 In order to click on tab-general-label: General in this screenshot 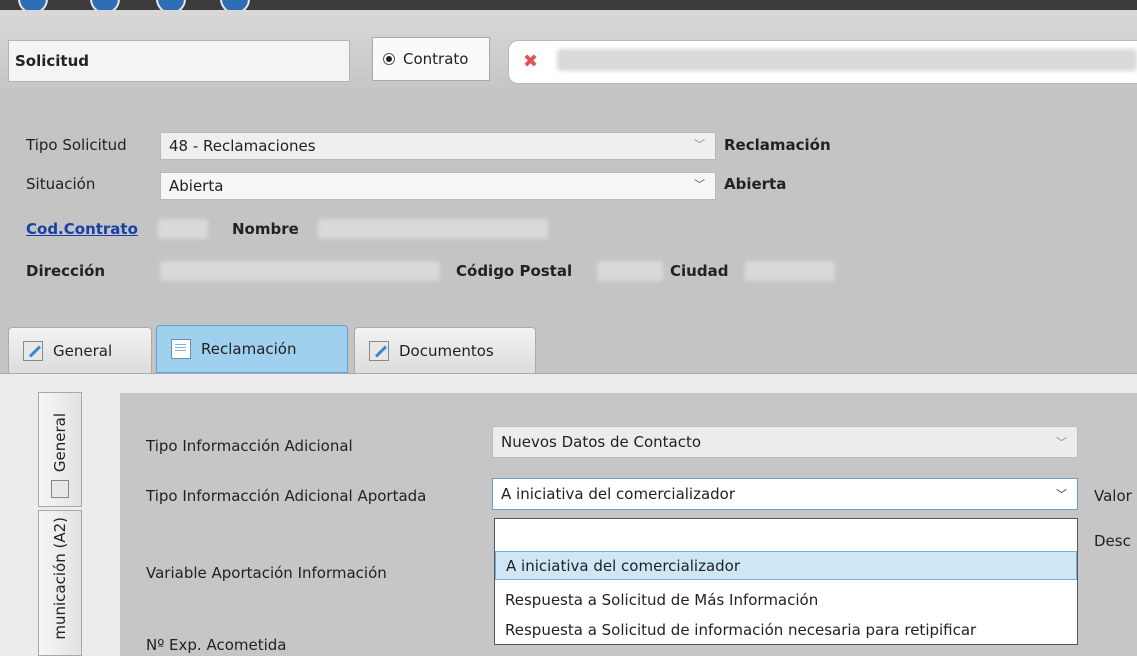, I will do `click(83, 350)`.